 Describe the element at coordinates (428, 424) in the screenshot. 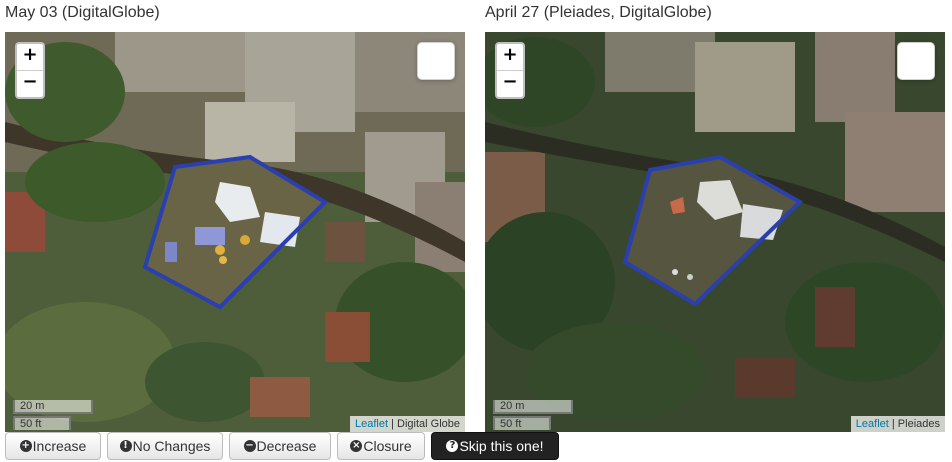

I see `left-attribution-source: Digital Globe` at that location.